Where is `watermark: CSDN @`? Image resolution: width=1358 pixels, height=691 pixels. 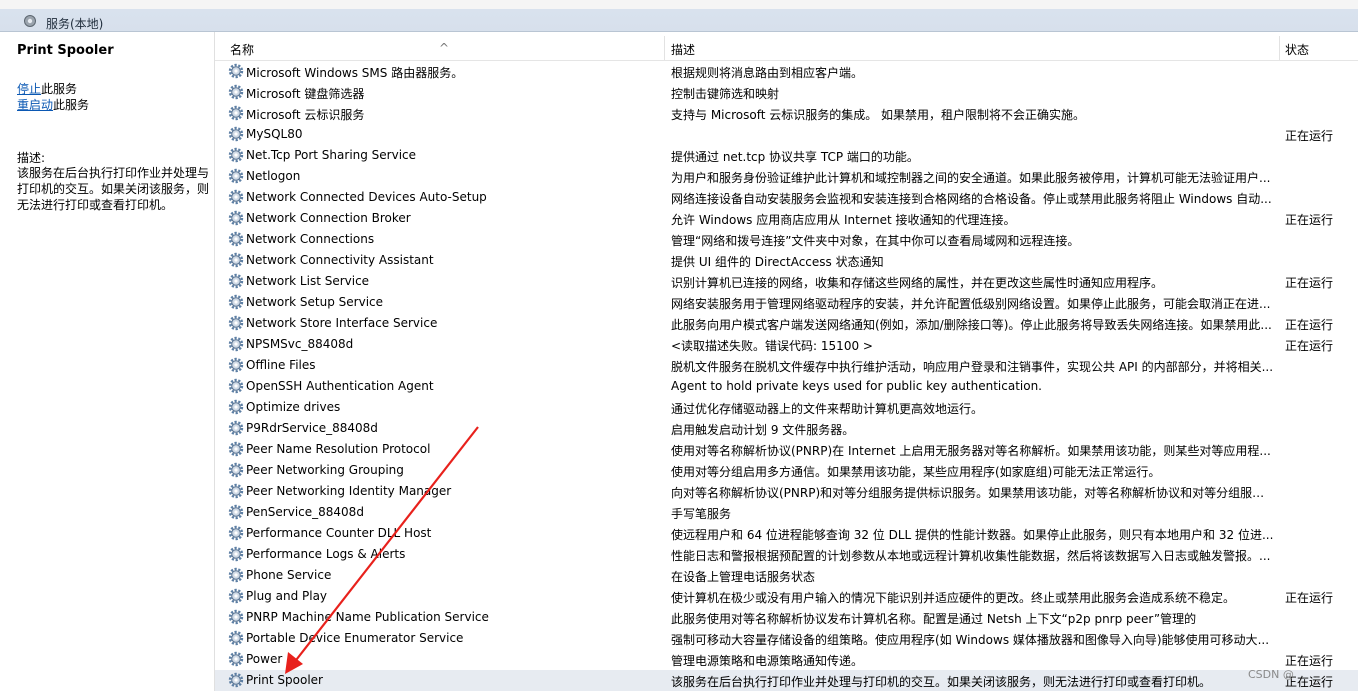
watermark: CSDN @ is located at coordinates (1271, 674).